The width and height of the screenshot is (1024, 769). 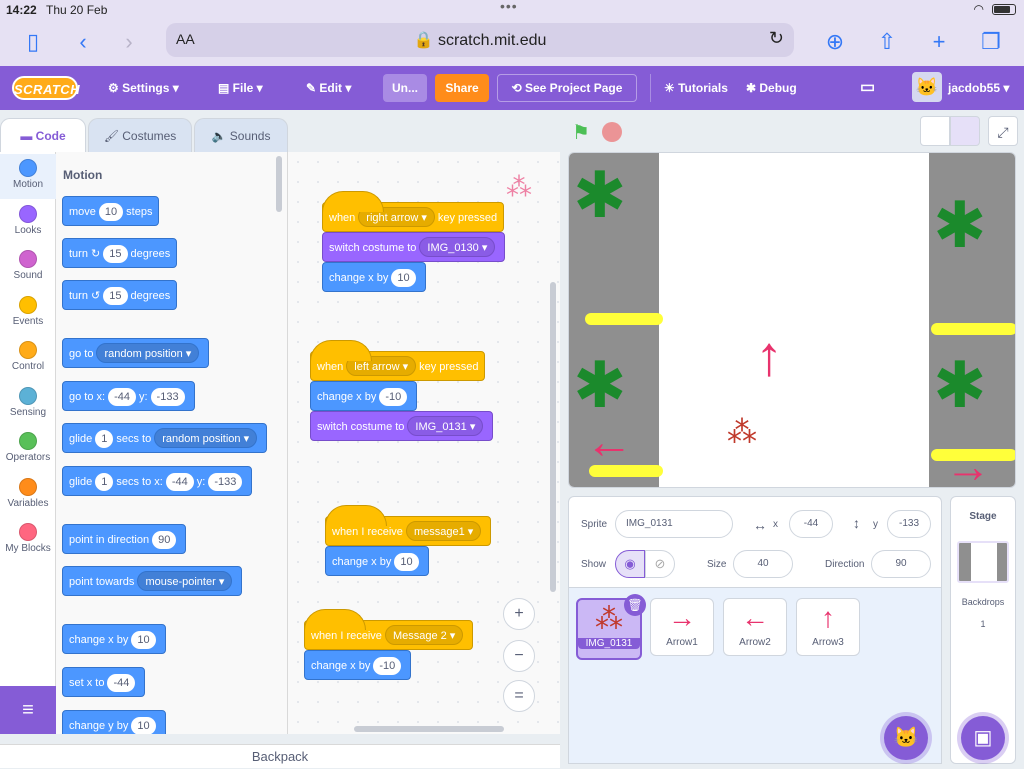 What do you see at coordinates (519, 614) in the screenshot?
I see `zoom-in-button: +` at bounding box center [519, 614].